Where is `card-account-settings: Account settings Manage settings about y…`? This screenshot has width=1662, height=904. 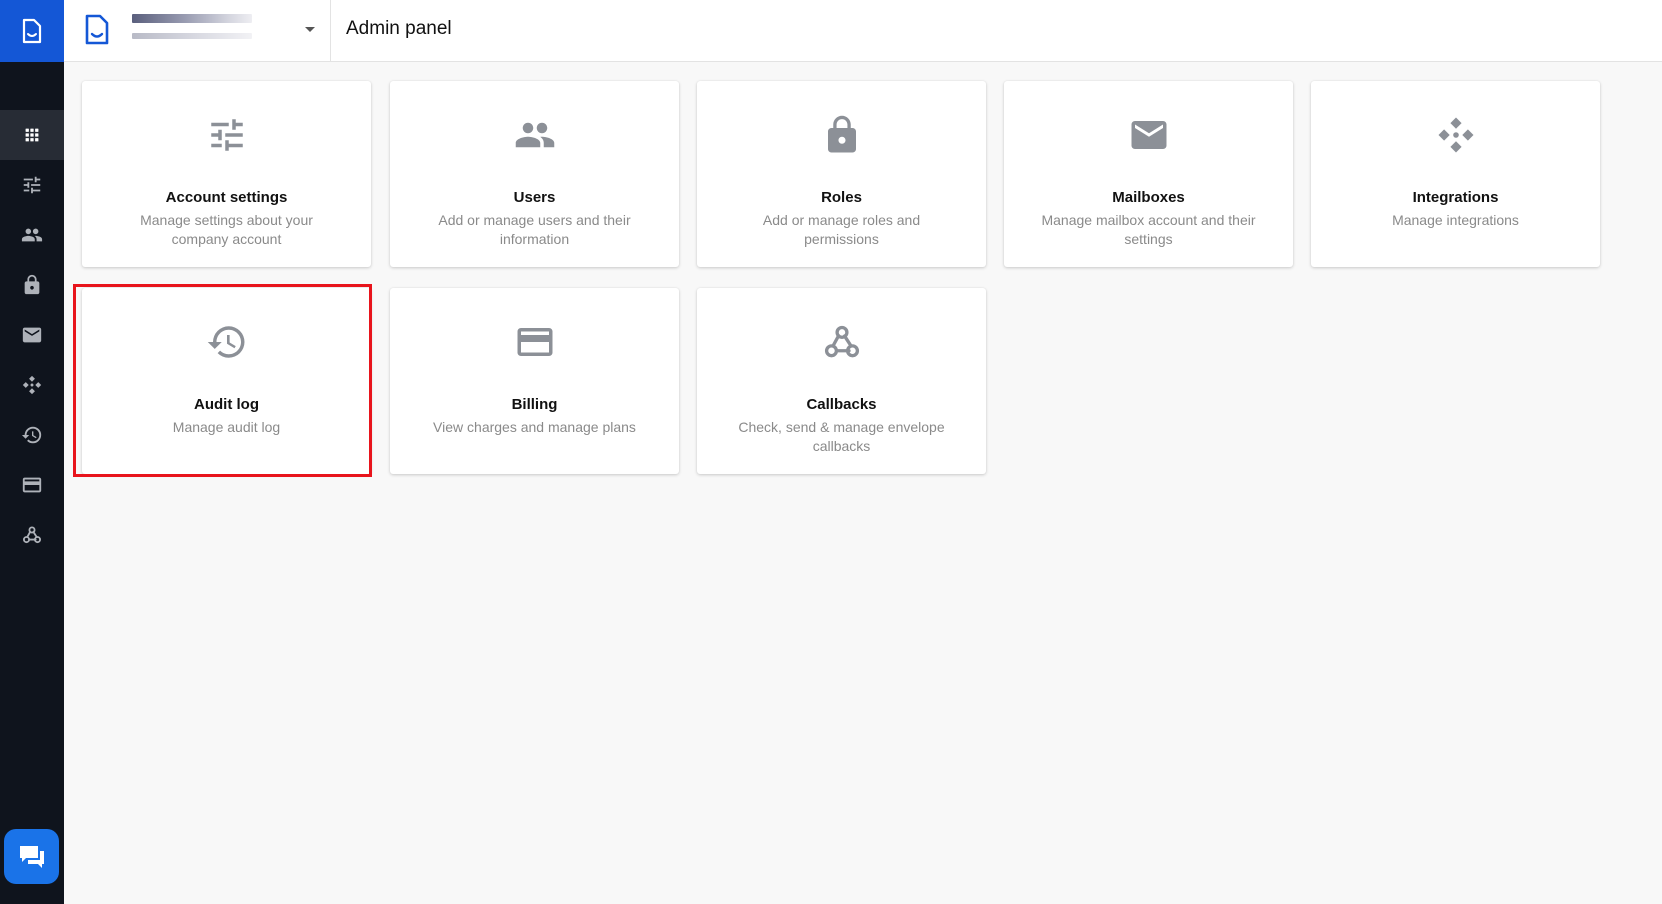
card-account-settings: Account settings Manage settings about y… is located at coordinates (226, 174).